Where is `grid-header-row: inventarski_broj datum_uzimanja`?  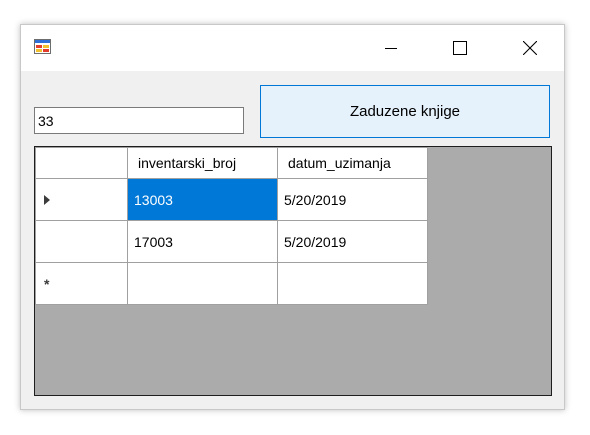
grid-header-row: inventarski_broj datum_uzimanja is located at coordinates (231, 163).